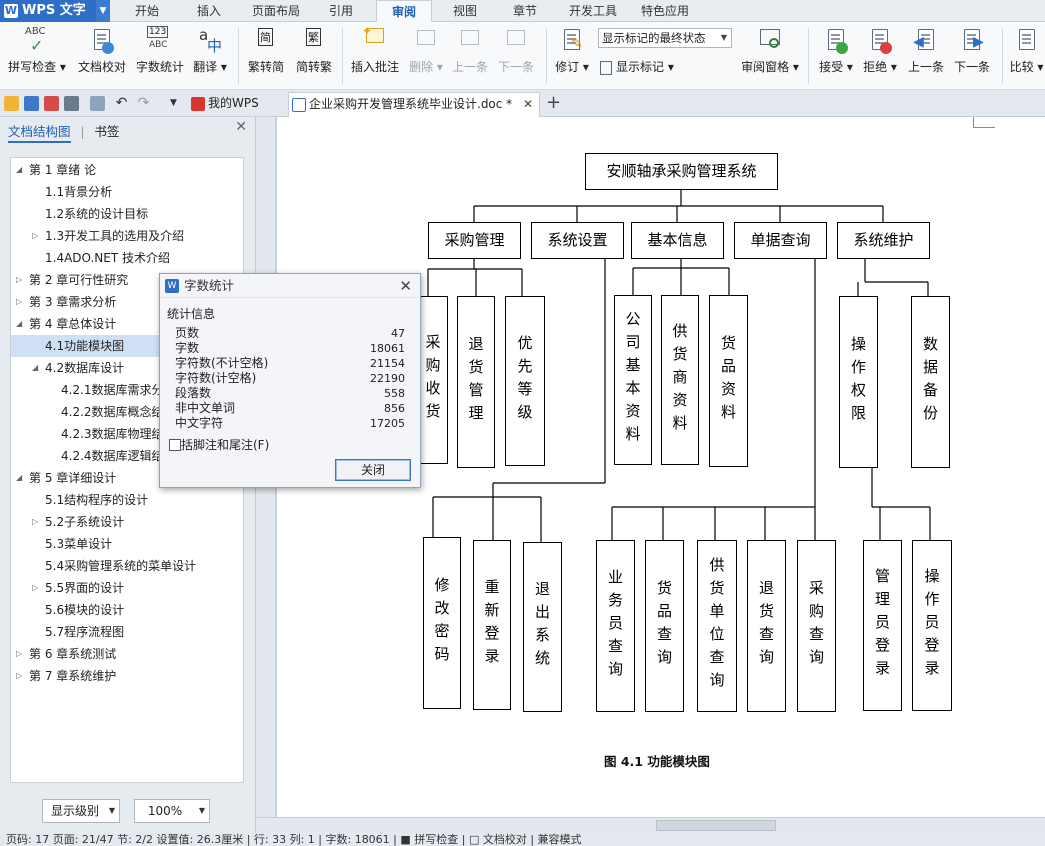 This screenshot has height=846, width=1045. What do you see at coordinates (314, 55) in the screenshot?
I see `simp-to-trad-button: 繁 简转繁` at bounding box center [314, 55].